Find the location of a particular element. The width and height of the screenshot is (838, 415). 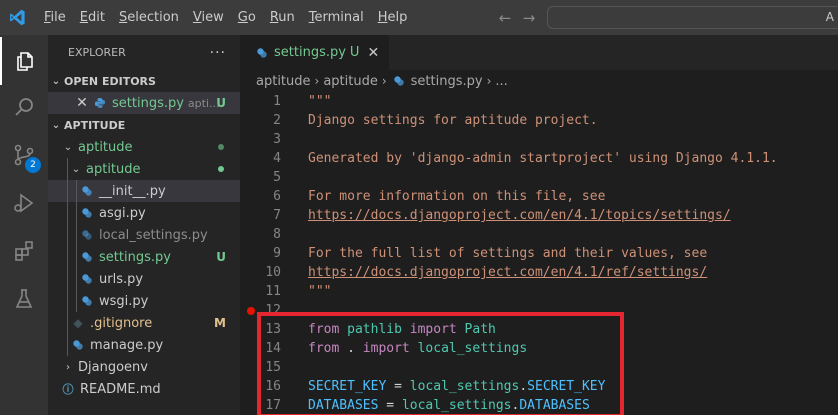

run-debug-icon is located at coordinates (24, 203).